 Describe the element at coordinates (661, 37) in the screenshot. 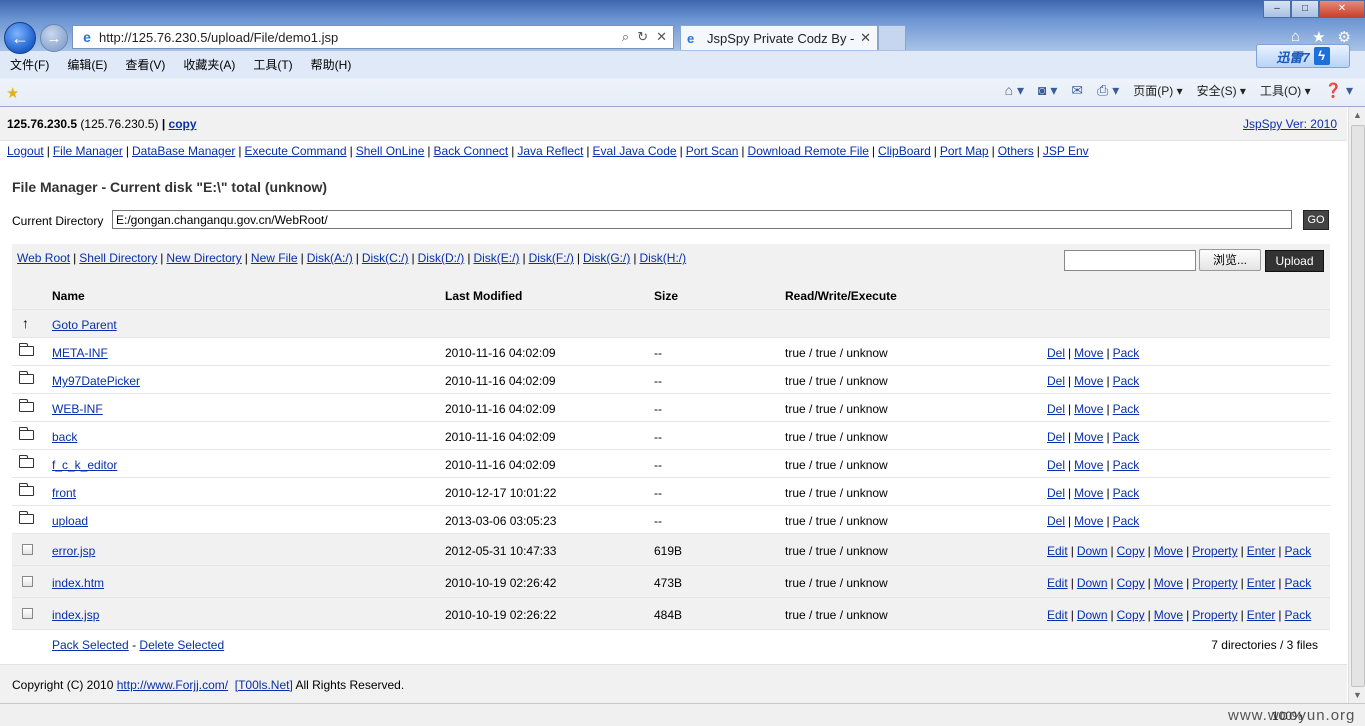

I see `stop-icon: ✕` at that location.